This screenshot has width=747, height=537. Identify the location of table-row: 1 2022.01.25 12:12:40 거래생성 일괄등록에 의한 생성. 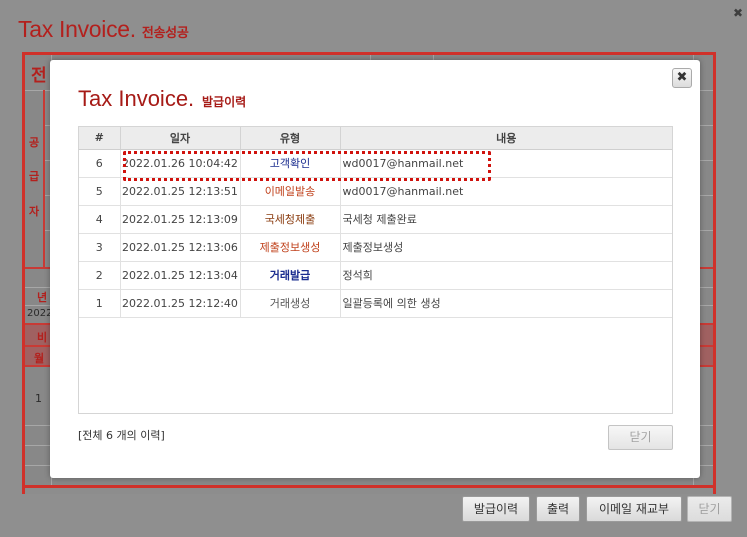
(375, 303).